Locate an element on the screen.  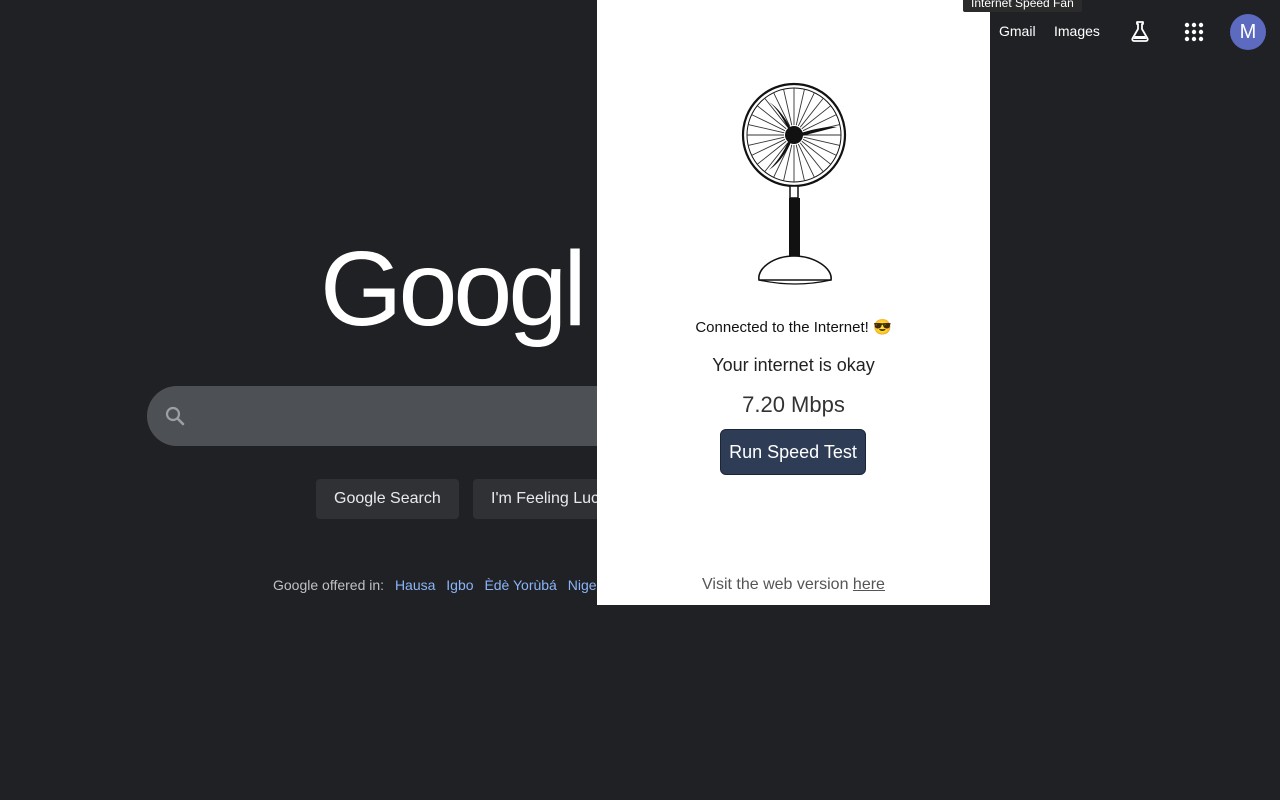
speed-value: 7.20 Mbps is located at coordinates (793, 404).